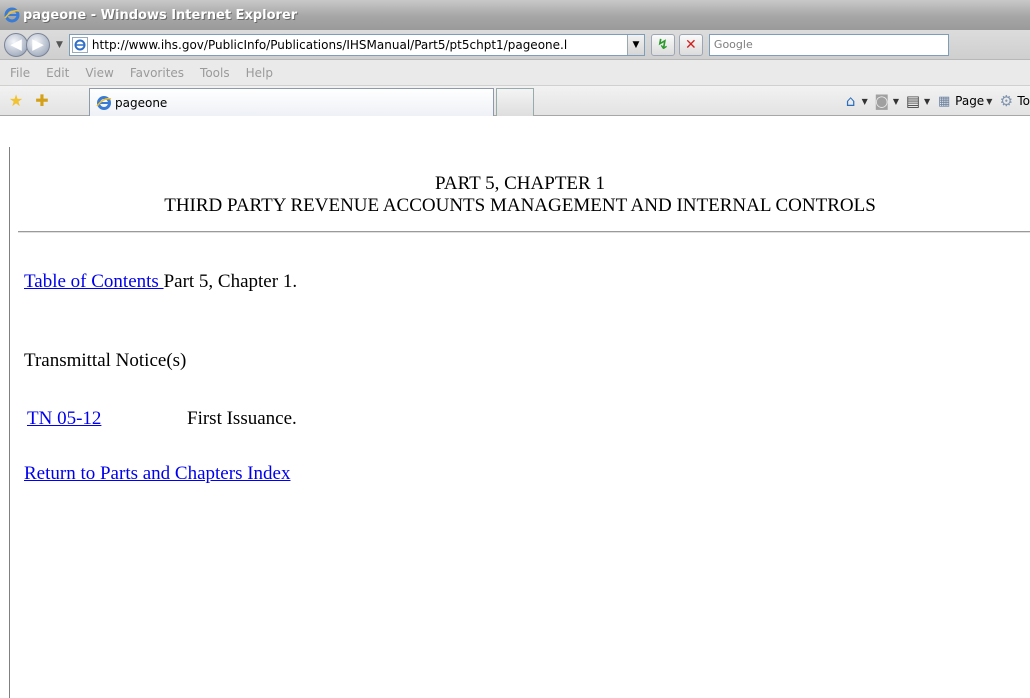 Image resolution: width=1030 pixels, height=698 pixels. What do you see at coordinates (927, 101) in the screenshot?
I see `print-dropdown-icon: ▼` at bounding box center [927, 101].